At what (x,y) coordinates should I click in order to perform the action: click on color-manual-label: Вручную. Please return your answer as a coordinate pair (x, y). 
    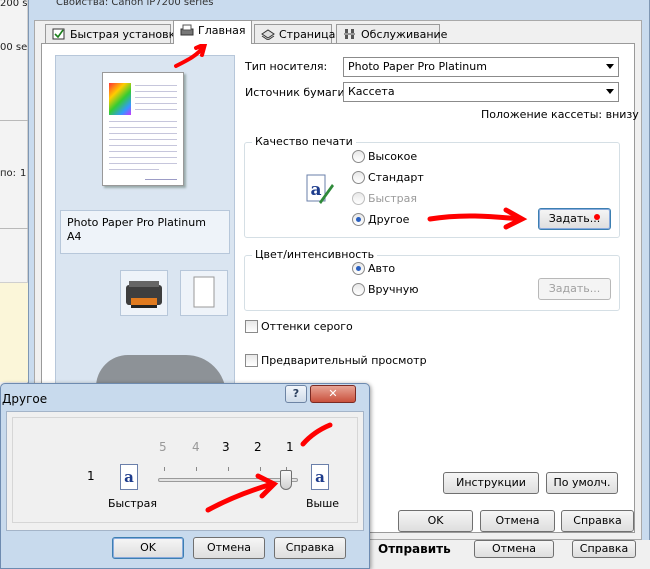
    Looking at the image, I should click on (393, 289).